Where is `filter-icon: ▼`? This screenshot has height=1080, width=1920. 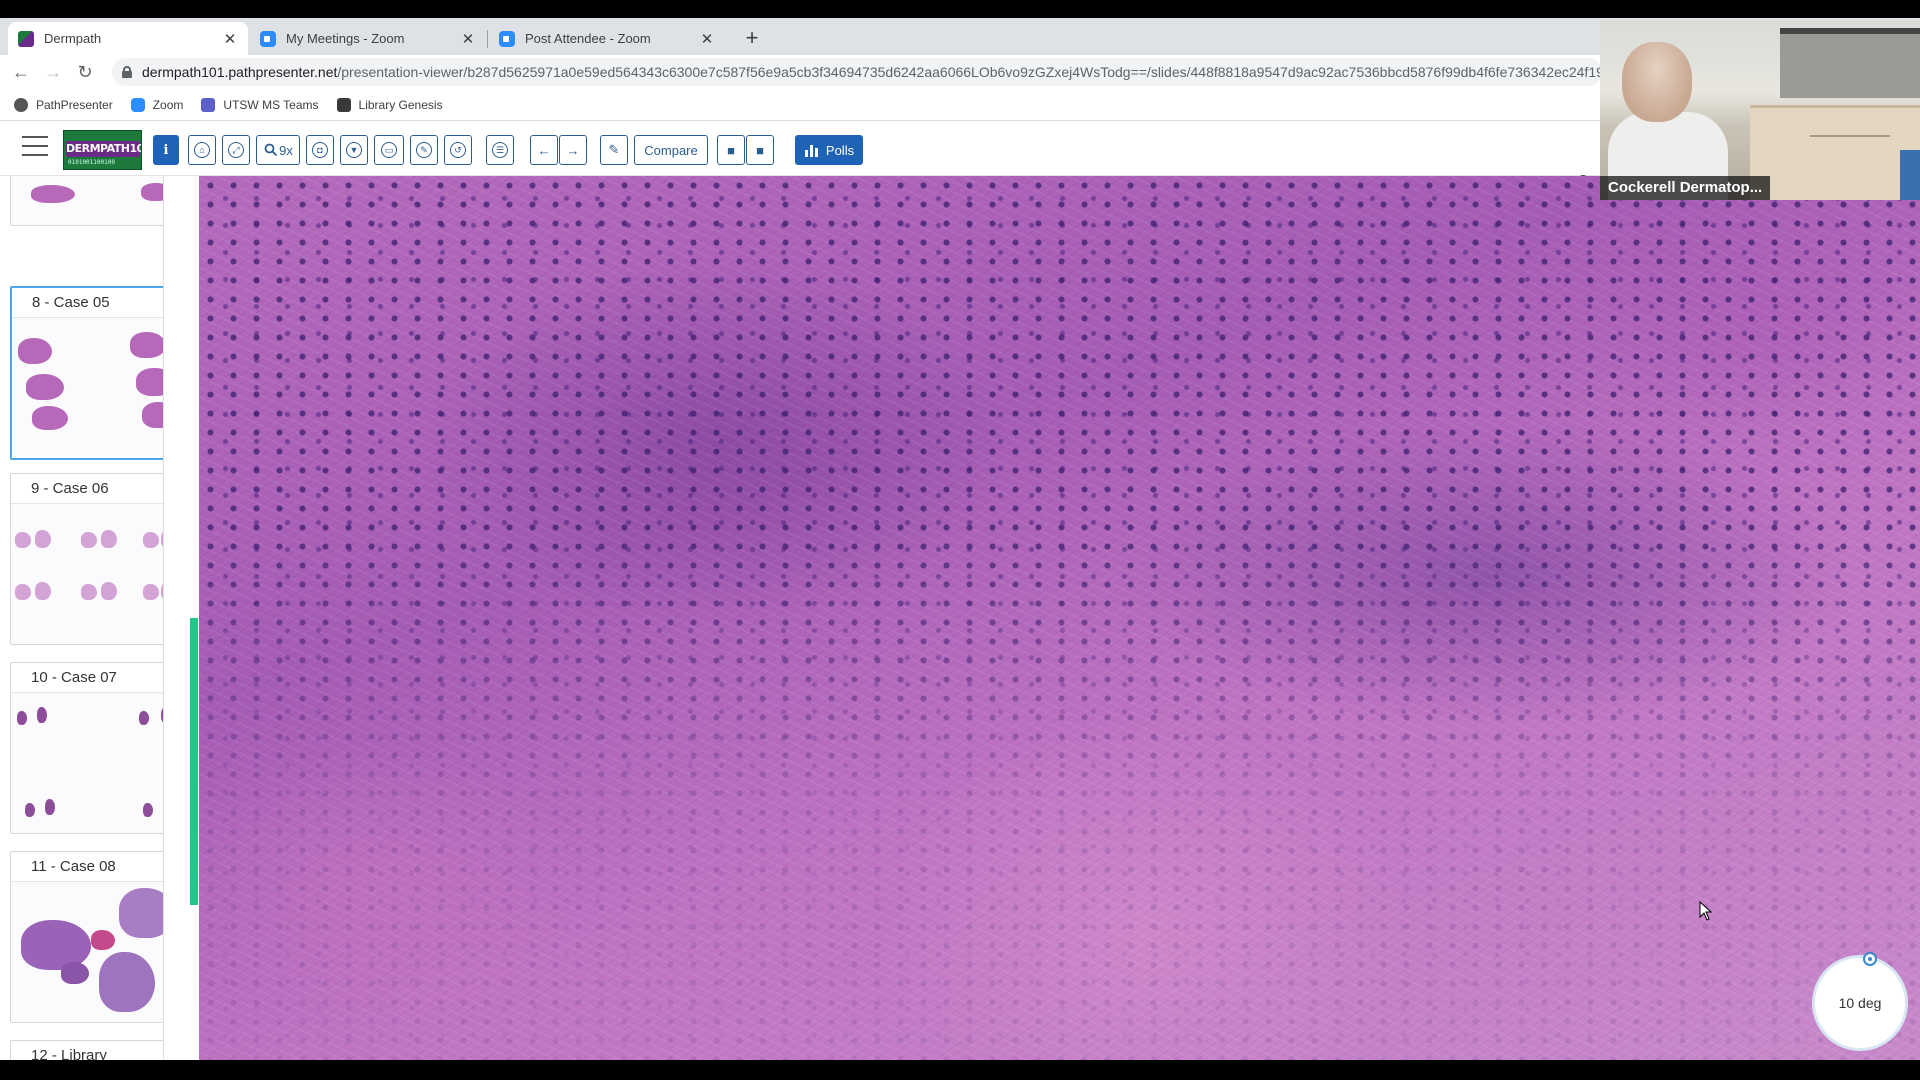
filter-icon: ▼ is located at coordinates (354, 150).